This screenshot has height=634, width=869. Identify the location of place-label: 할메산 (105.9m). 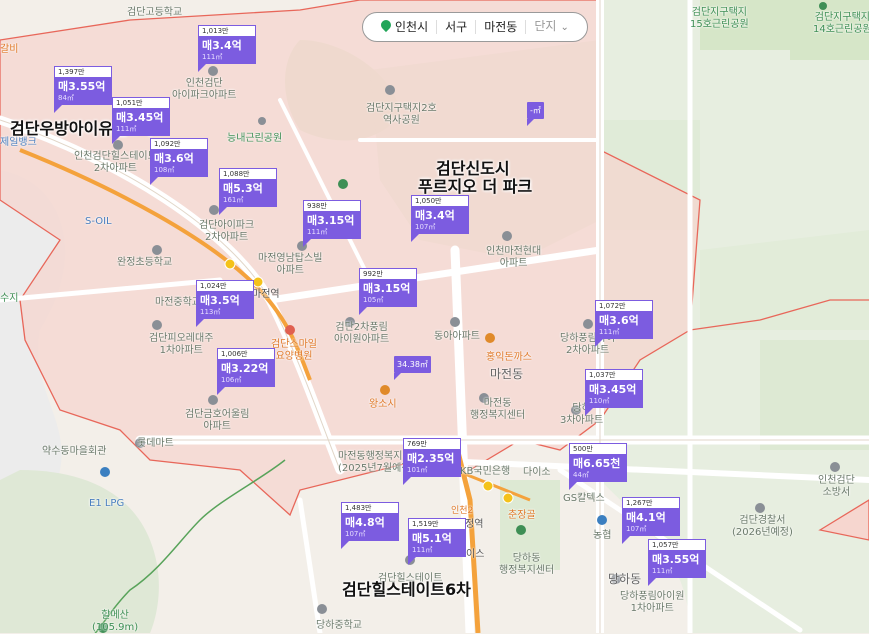
(115, 621).